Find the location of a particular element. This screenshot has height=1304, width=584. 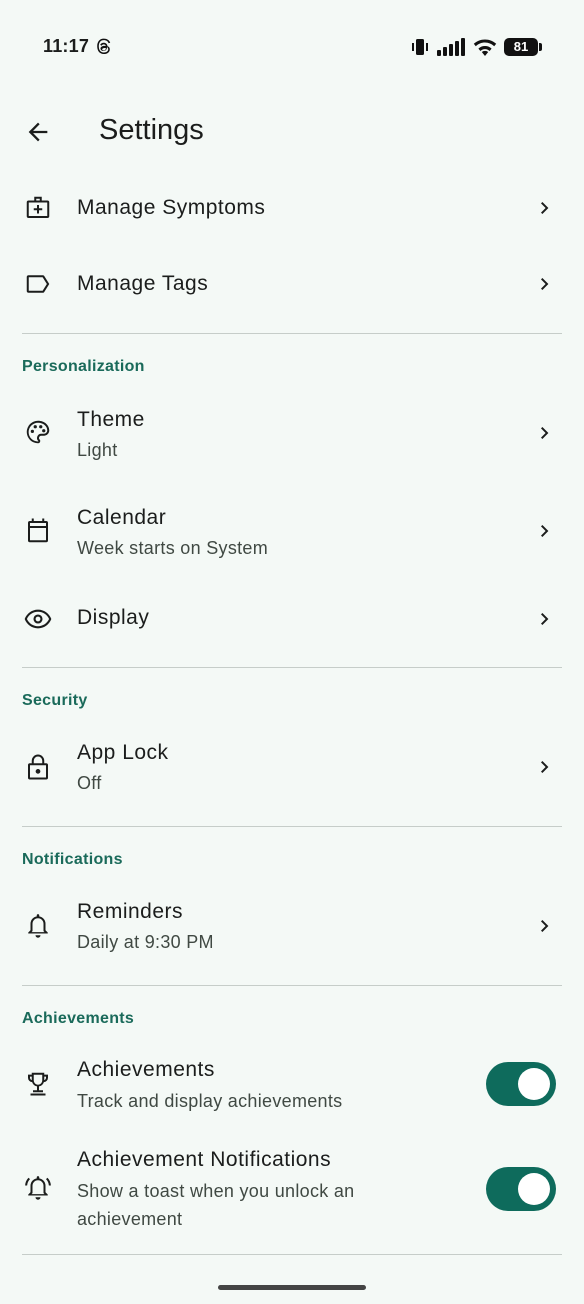

reminders-item: Reminders Daily at 9:30 PM is located at coordinates (292, 928).